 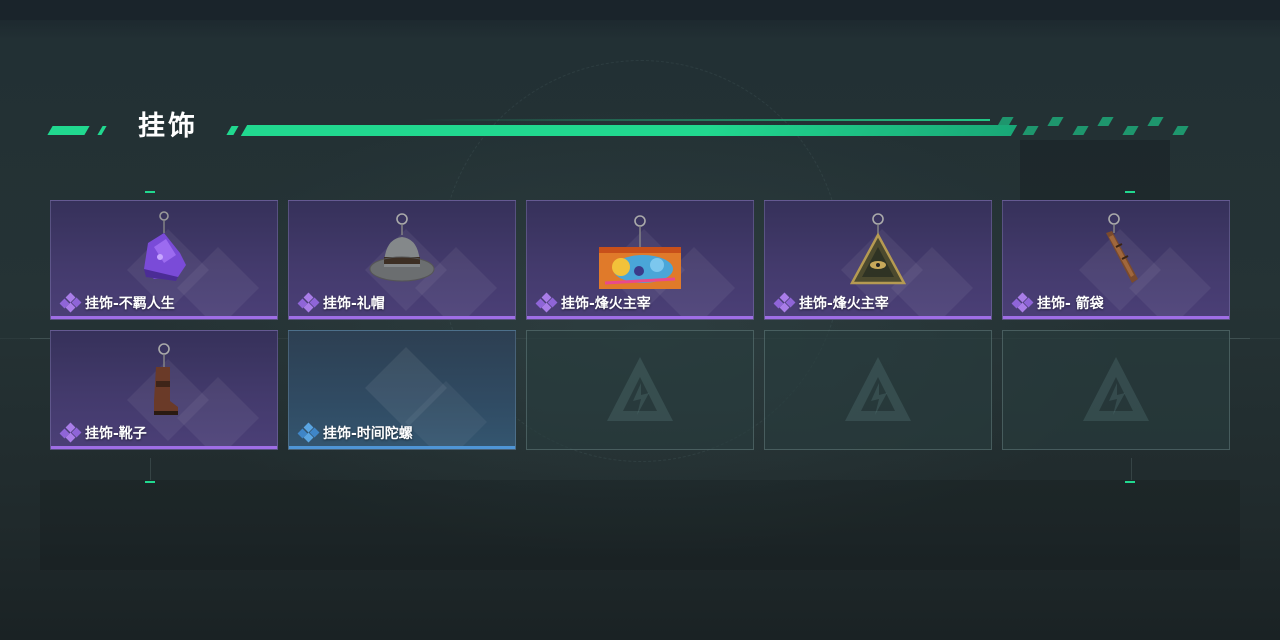 What do you see at coordinates (1070, 304) in the screenshot?
I see `charm-name: 挂饰- 箭袋` at bounding box center [1070, 304].